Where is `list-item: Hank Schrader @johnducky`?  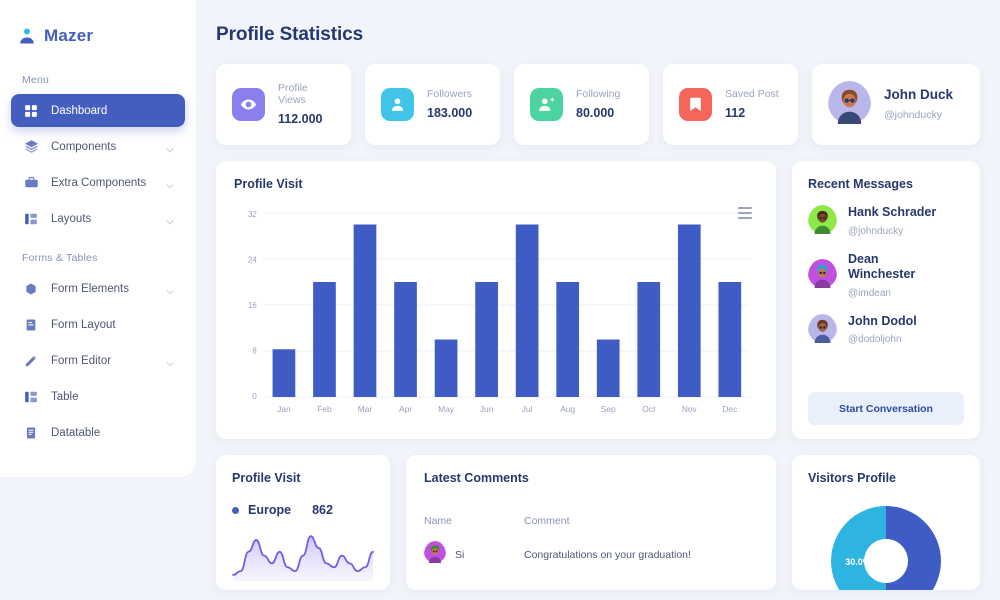
list-item: Hank Schrader @johnducky is located at coordinates (886, 222).